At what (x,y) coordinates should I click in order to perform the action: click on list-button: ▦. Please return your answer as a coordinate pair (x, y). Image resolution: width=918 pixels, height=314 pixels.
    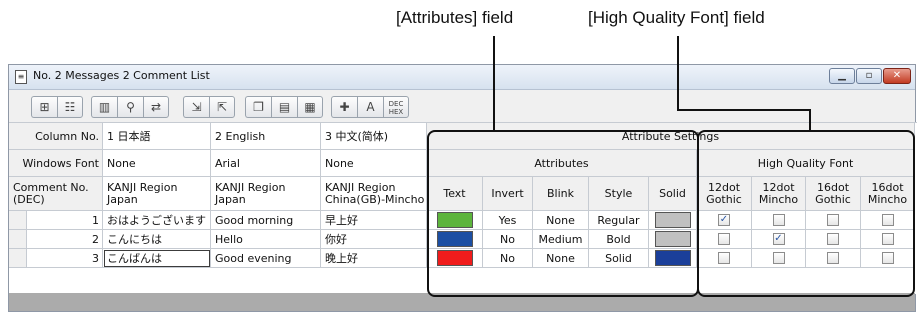
    Looking at the image, I should click on (310, 107).